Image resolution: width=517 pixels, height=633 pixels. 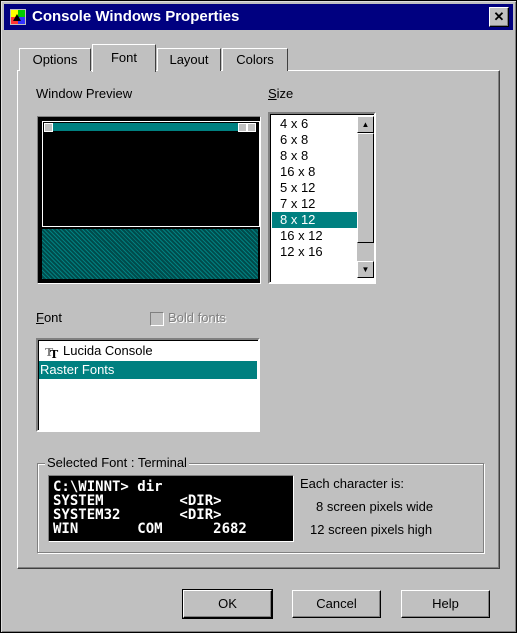 I want to click on scroll-down-button: ▼, so click(x=365, y=269).